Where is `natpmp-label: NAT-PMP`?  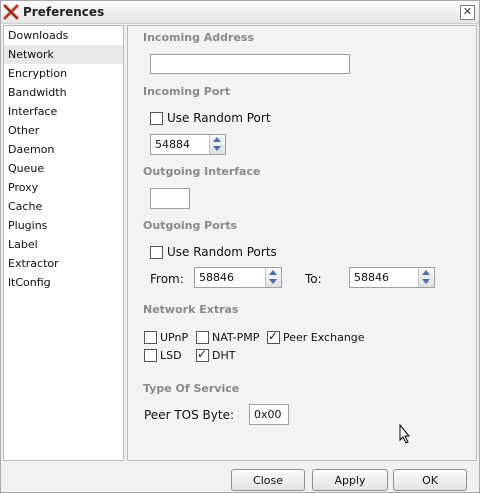 natpmp-label: NAT-PMP is located at coordinates (236, 337).